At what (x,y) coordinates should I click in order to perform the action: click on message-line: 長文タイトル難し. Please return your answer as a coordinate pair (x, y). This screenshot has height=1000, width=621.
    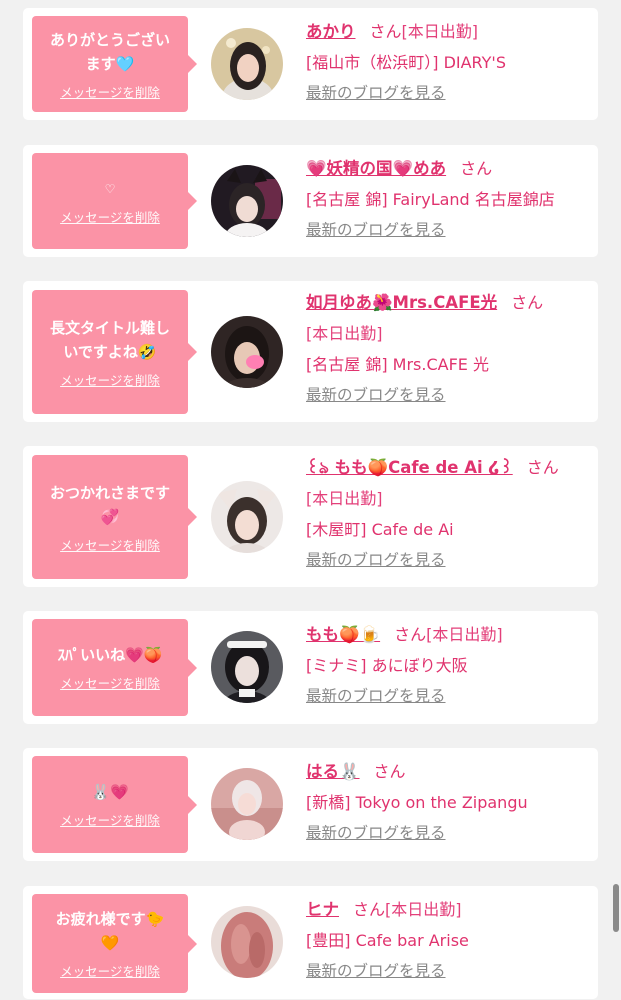
    Looking at the image, I should click on (109, 327).